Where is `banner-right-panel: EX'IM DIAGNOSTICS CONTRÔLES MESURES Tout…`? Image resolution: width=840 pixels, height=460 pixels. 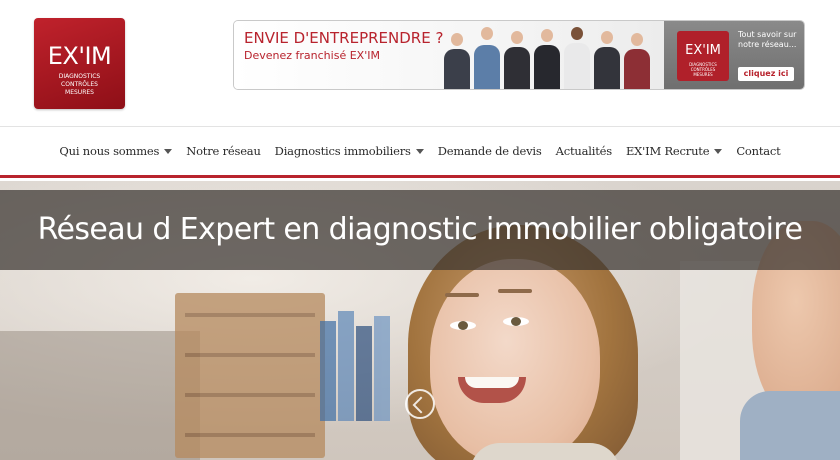
banner-right-panel: EX'IM DIAGNOSTICS CONTRÔLES MESURES Tout… is located at coordinates (734, 55).